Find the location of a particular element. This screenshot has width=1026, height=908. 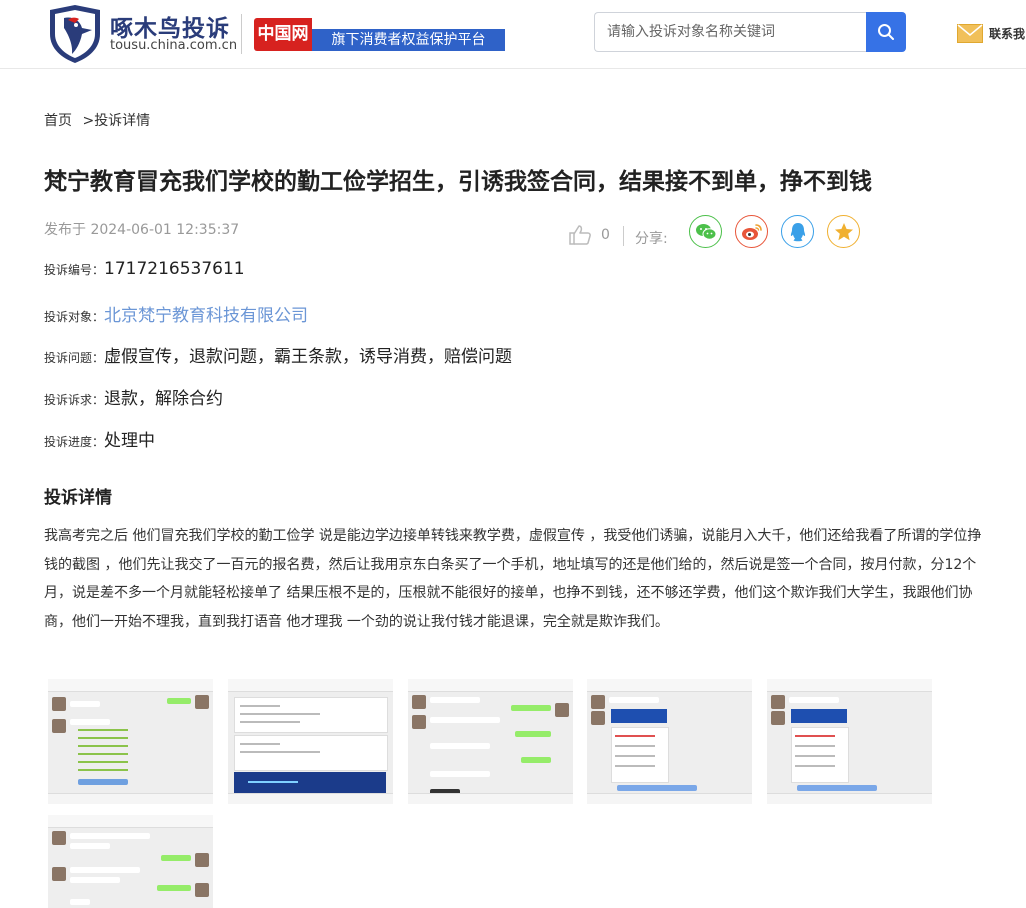

contact-label: 联系我 is located at coordinates (1007, 33).